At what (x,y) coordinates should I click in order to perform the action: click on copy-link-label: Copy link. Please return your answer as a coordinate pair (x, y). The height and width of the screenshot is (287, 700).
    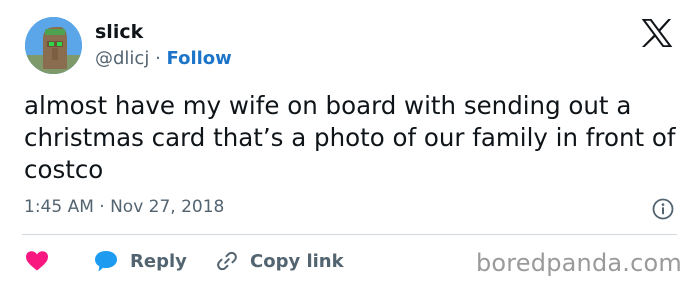
    Looking at the image, I should click on (297, 261).